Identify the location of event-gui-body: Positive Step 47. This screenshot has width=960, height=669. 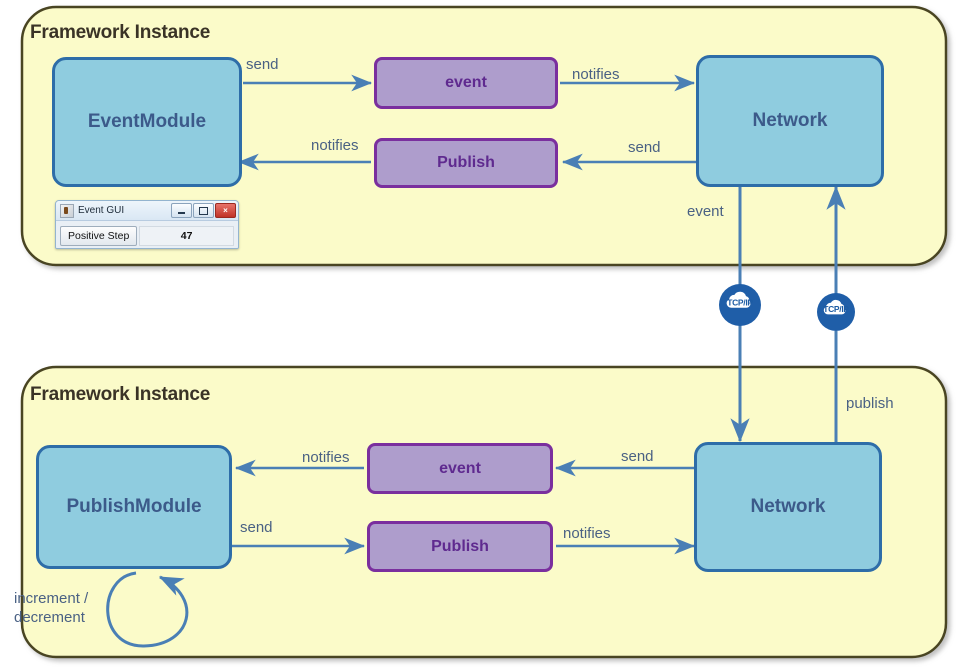
(147, 234).